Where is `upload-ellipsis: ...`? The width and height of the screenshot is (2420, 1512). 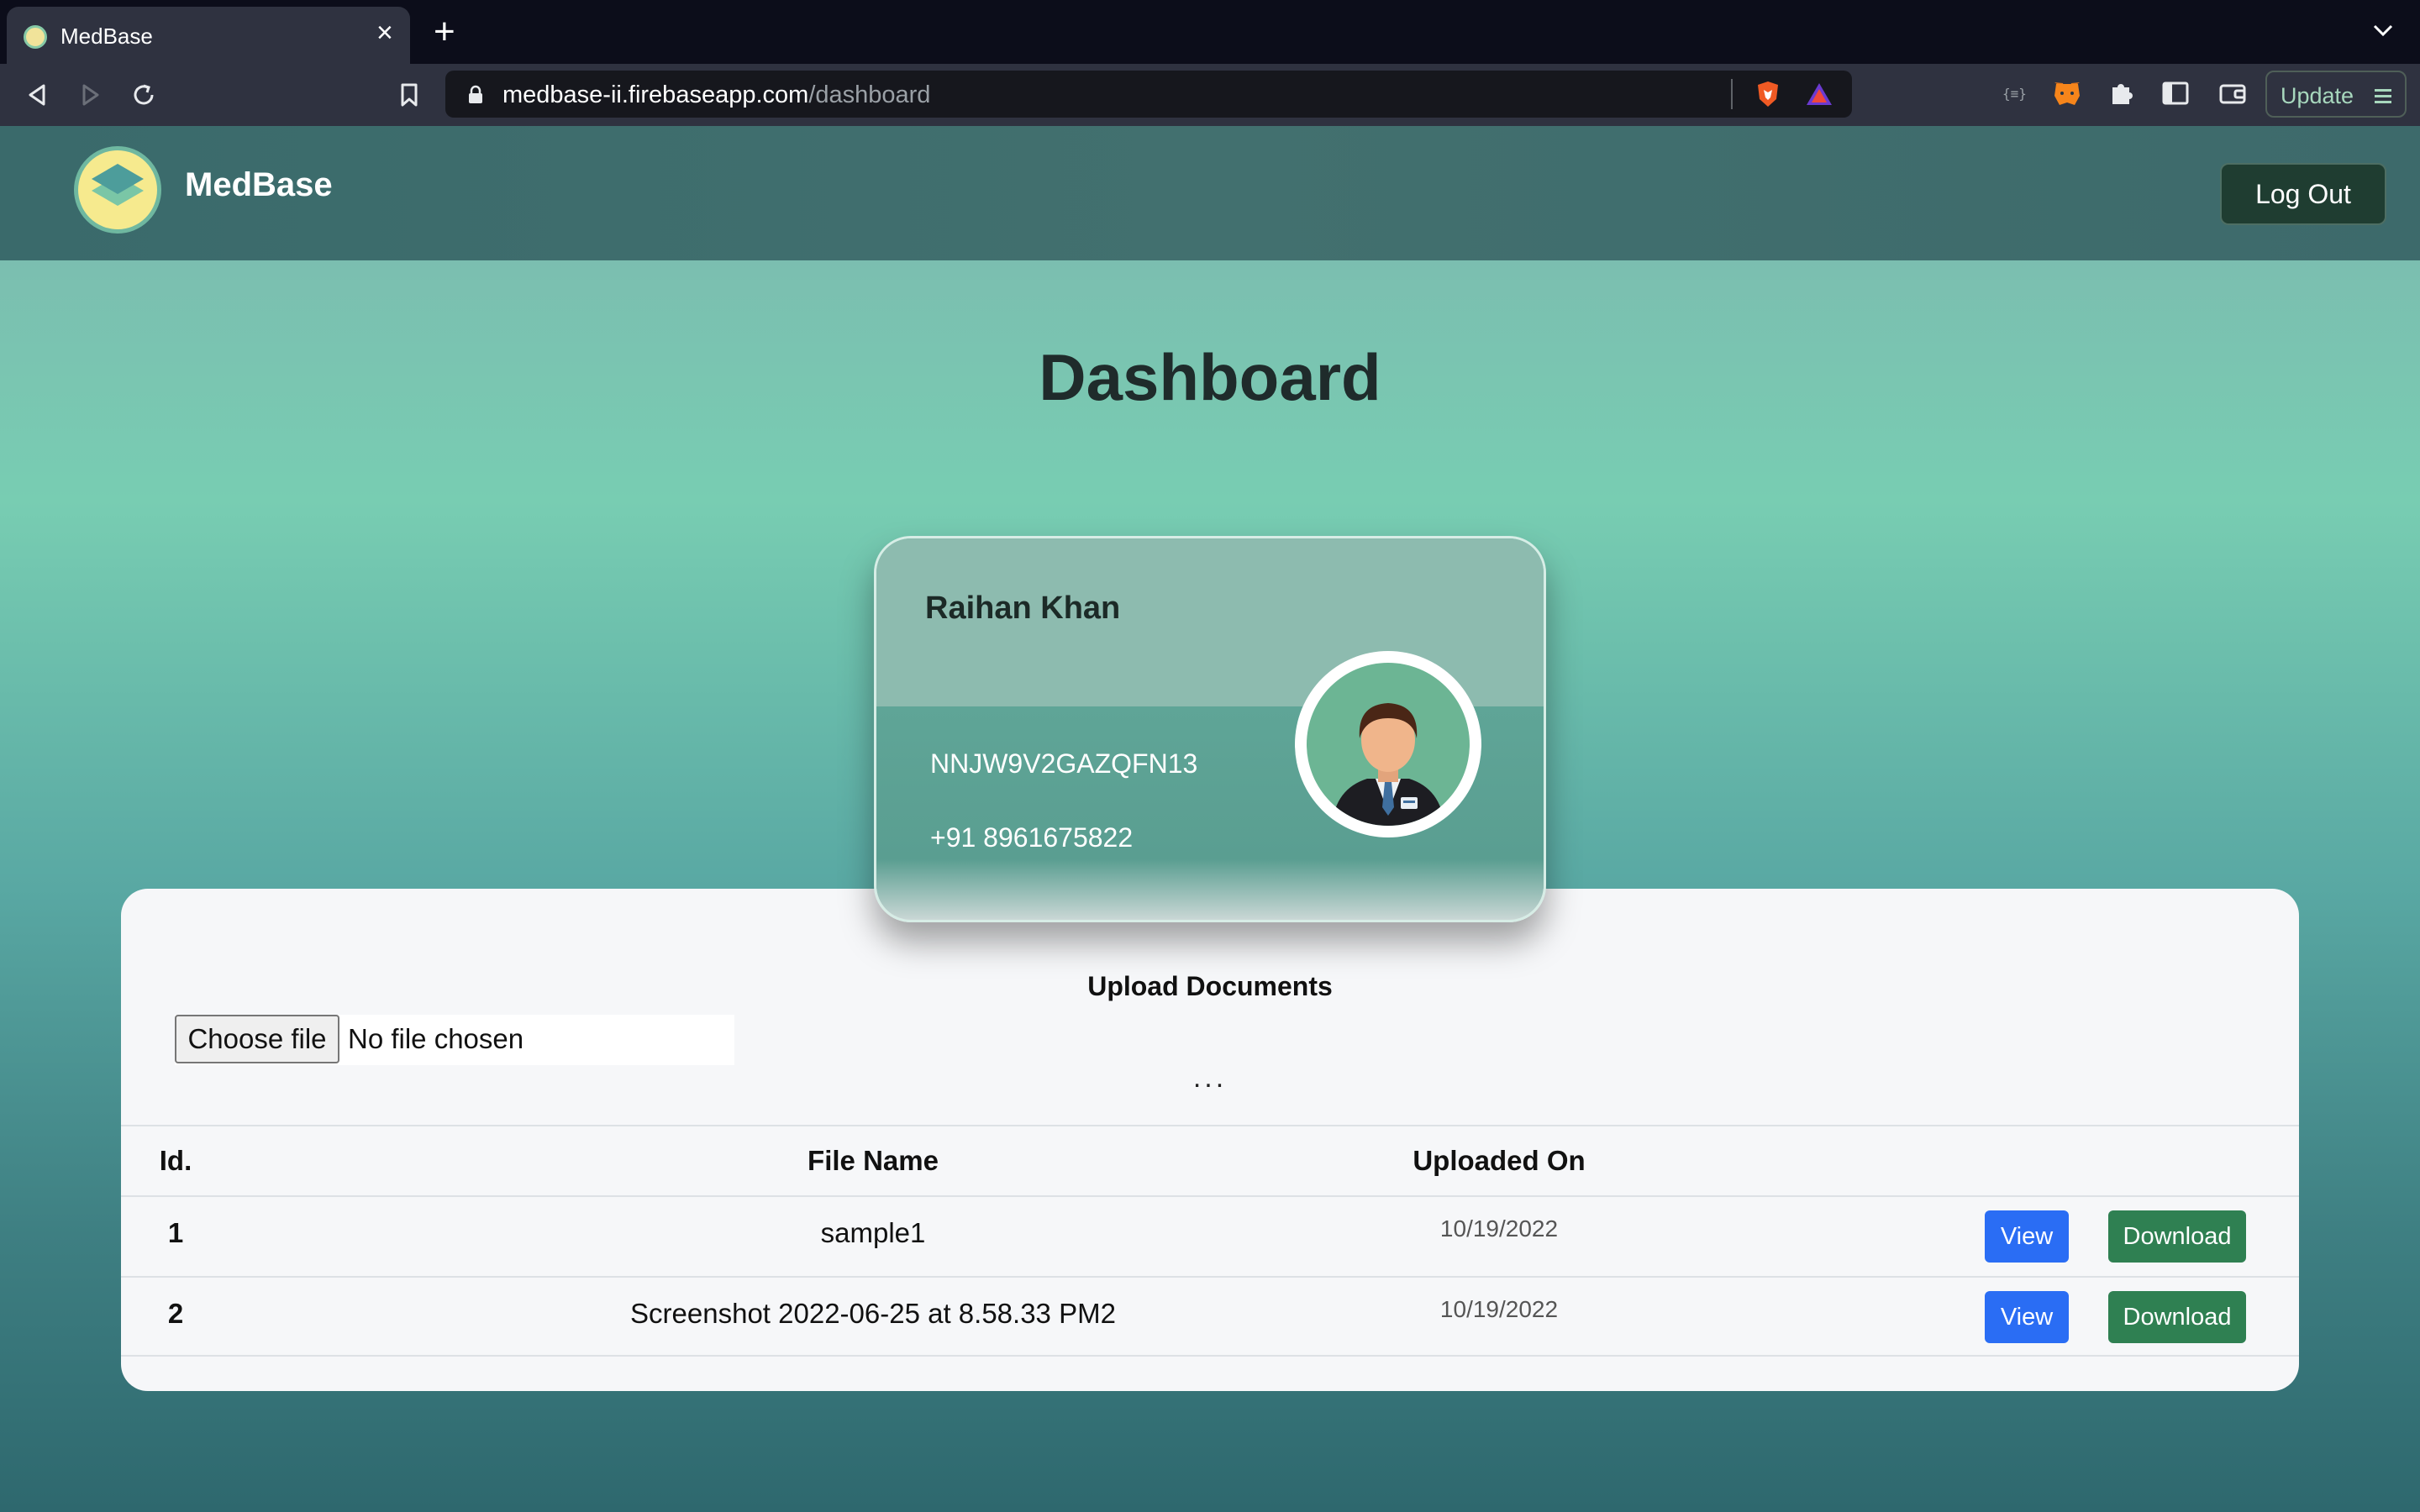
upload-ellipsis: ... is located at coordinates (1210, 1078).